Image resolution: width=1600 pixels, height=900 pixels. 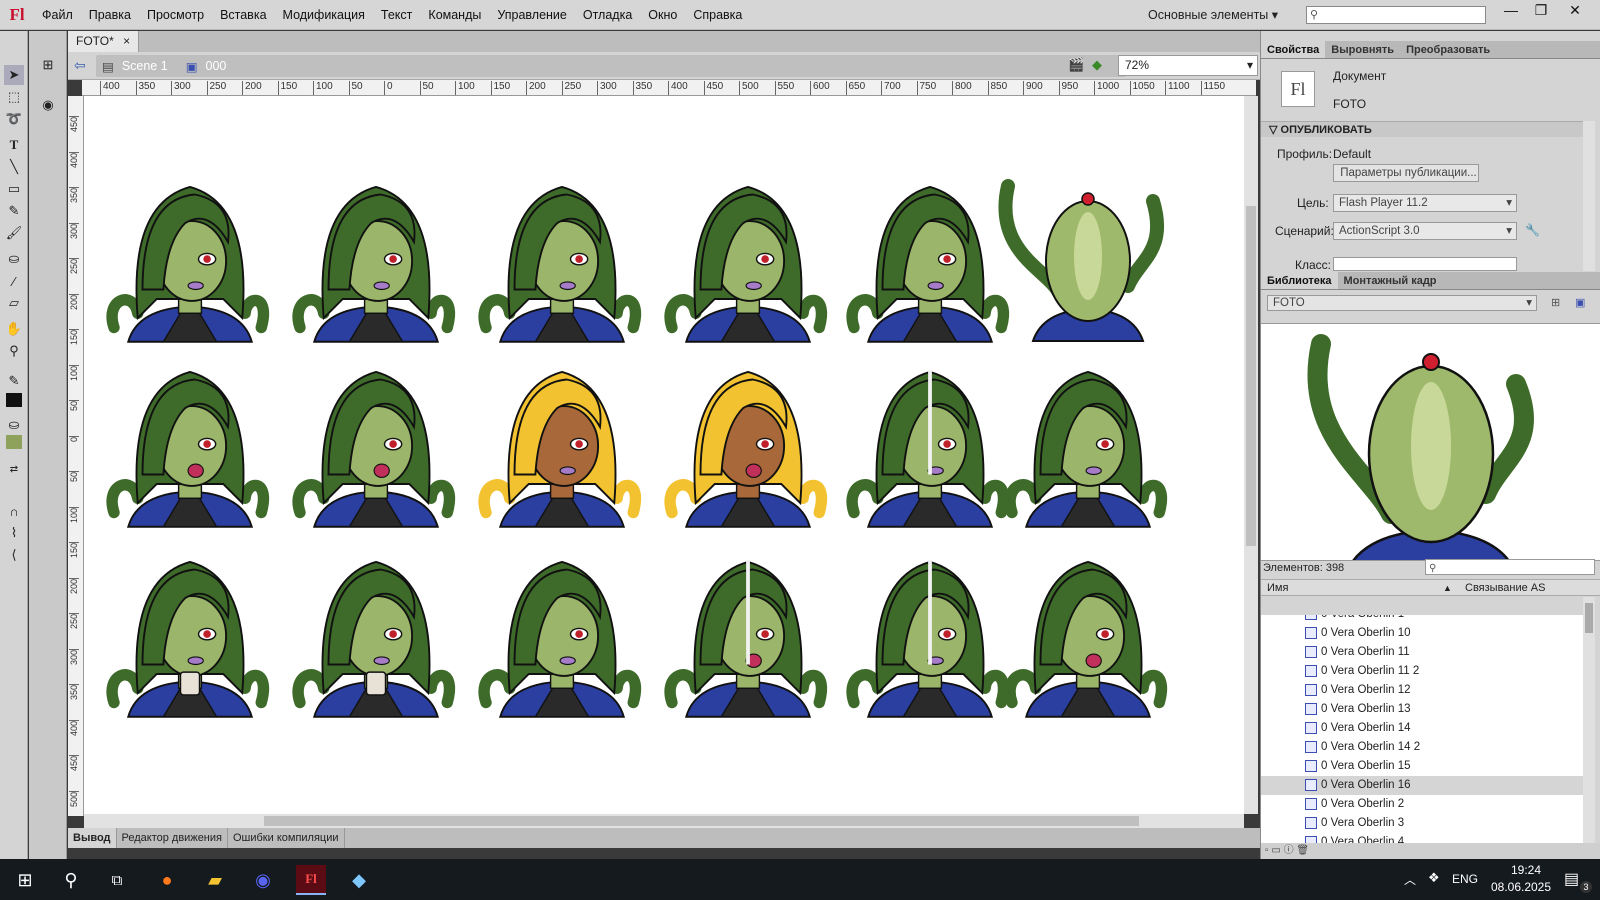 I want to click on library-item: 0 Vera Oberlin 14, so click(x=1422, y=728).